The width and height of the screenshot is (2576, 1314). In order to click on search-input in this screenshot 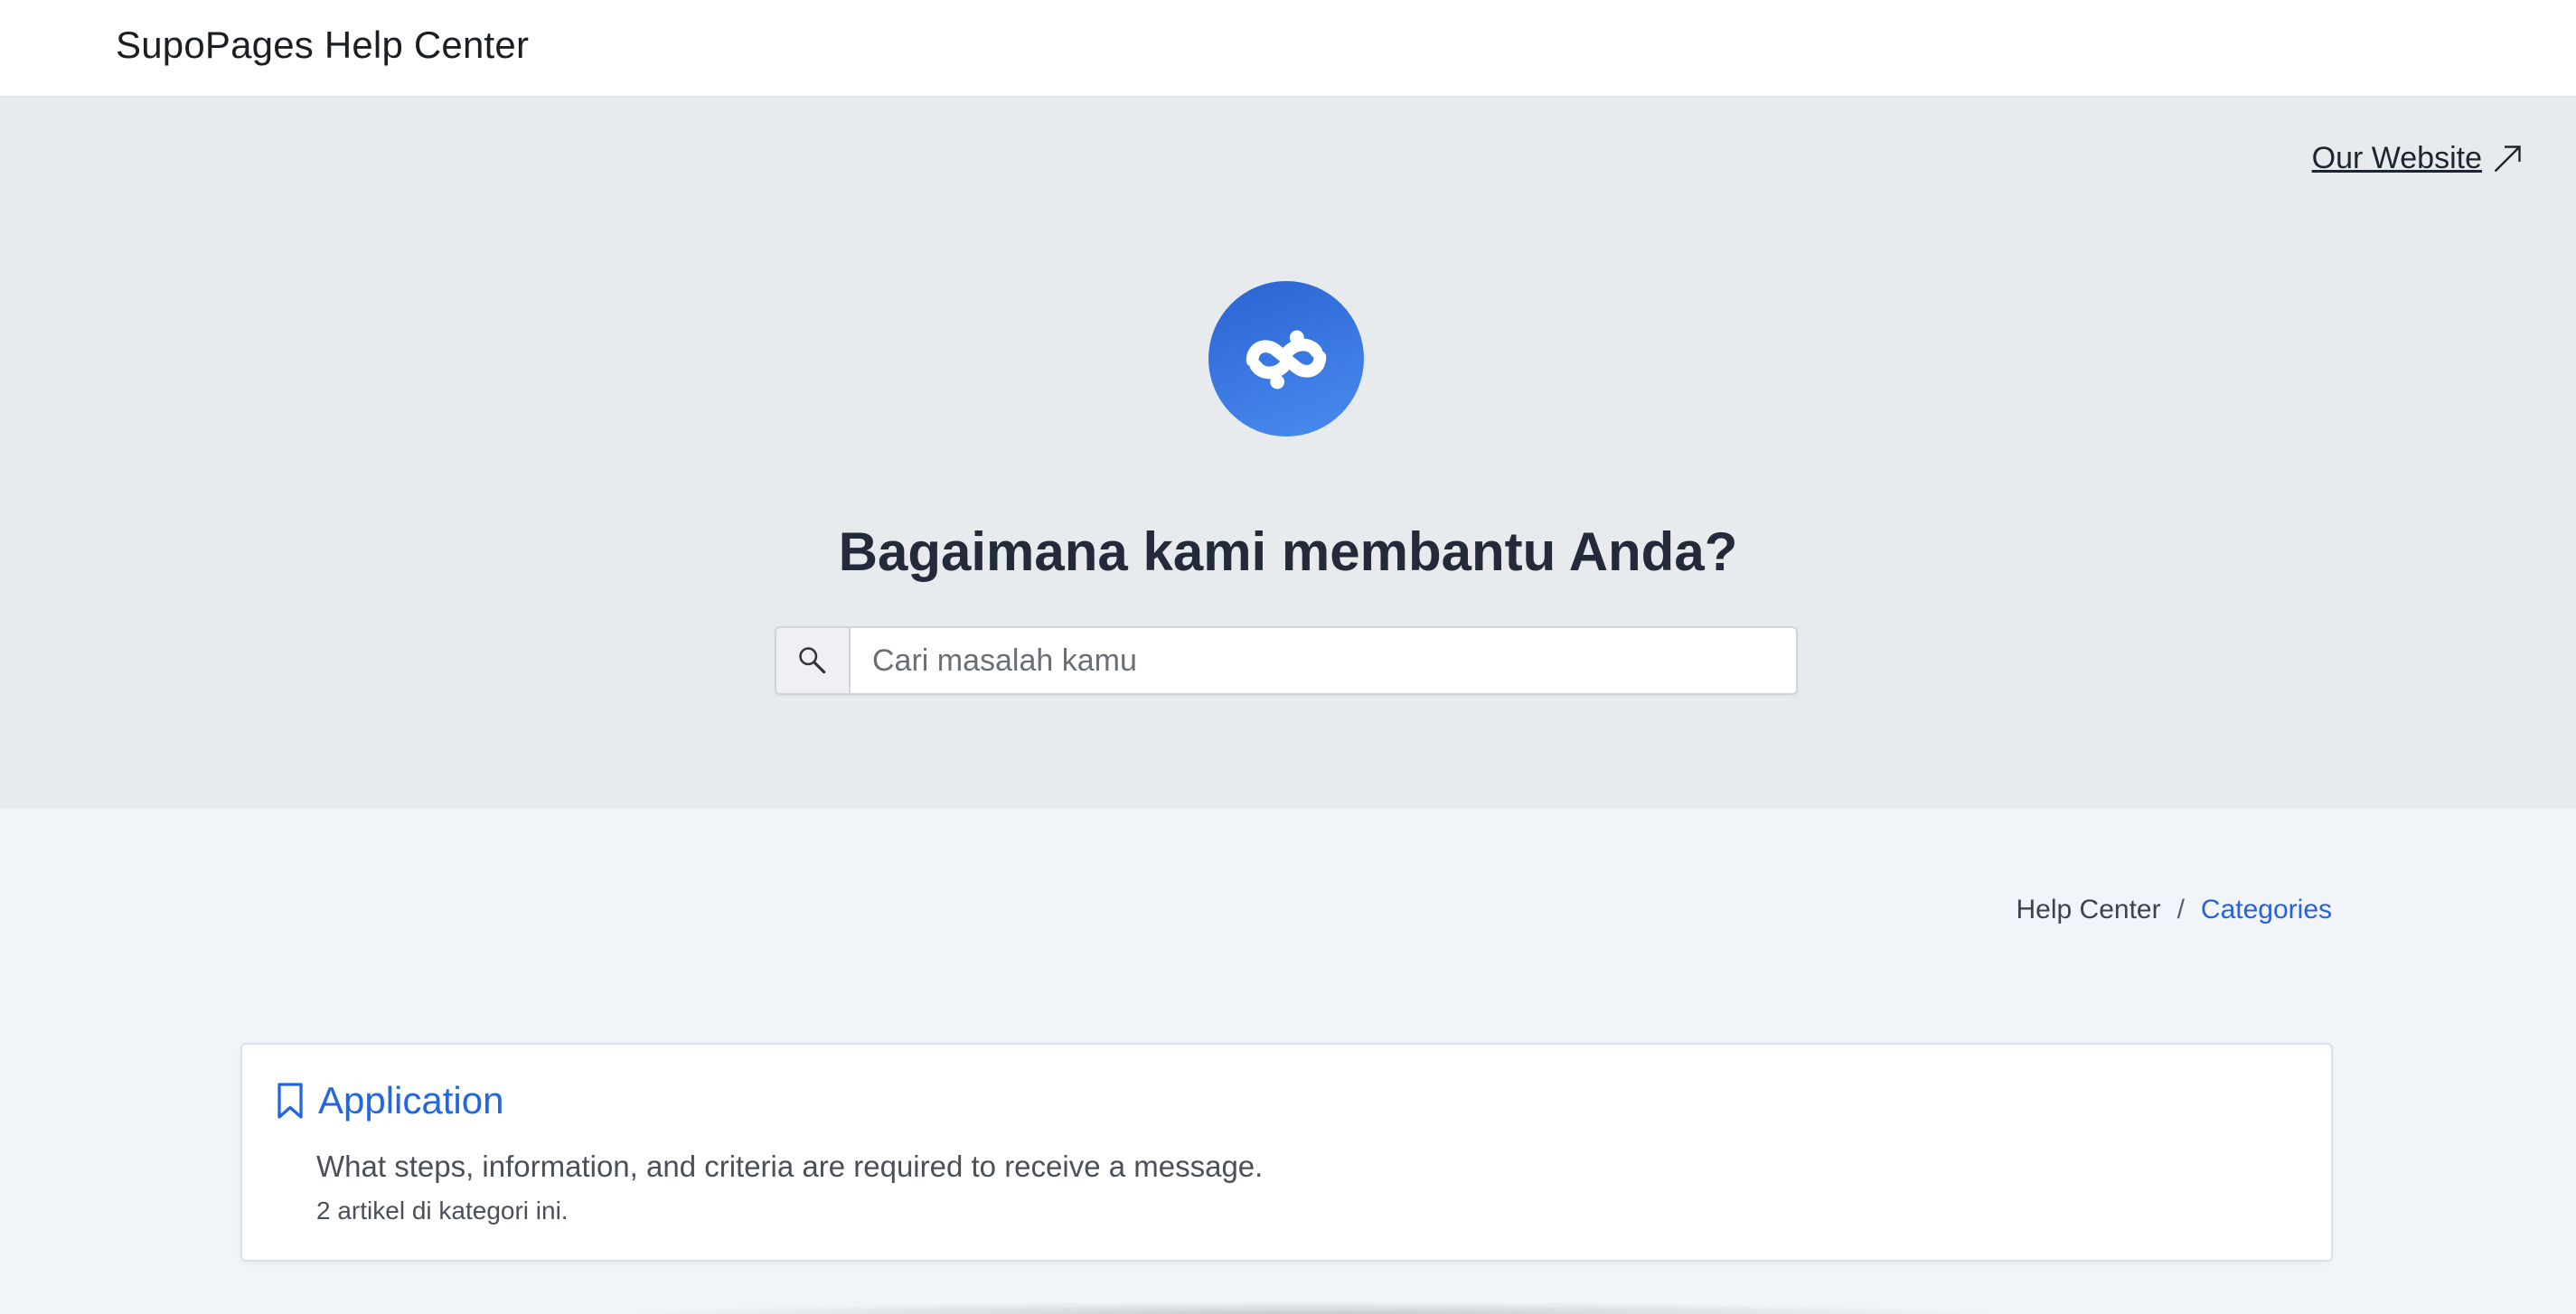, I will do `click(1324, 661)`.